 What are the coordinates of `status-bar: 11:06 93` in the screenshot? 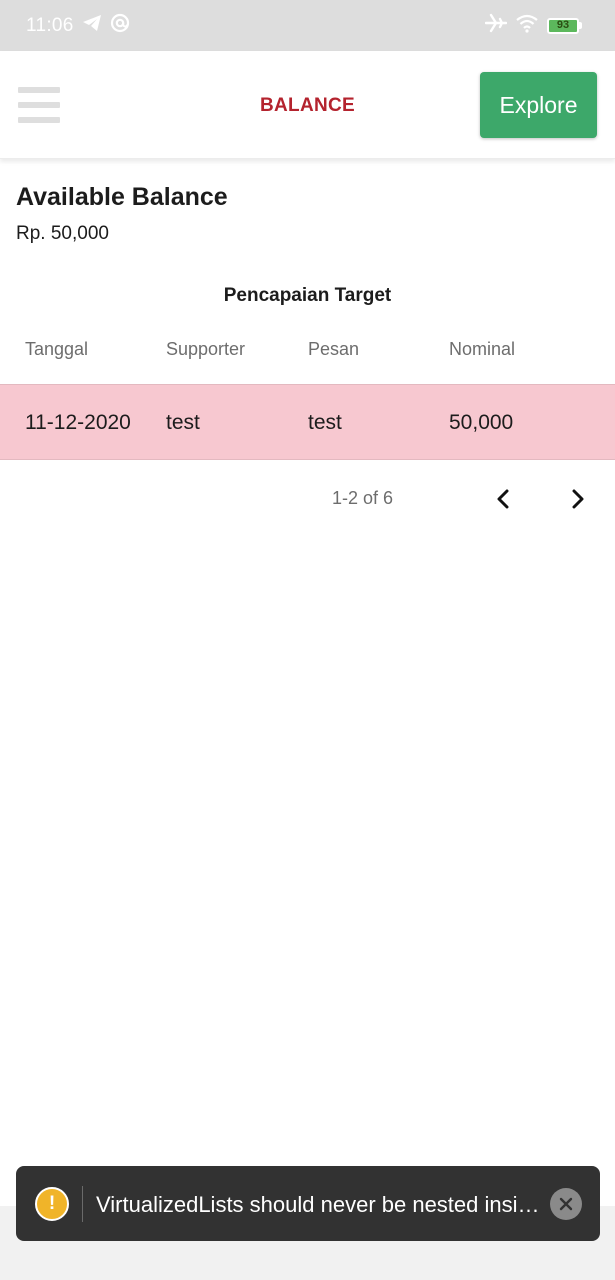 It's located at (307, 25).